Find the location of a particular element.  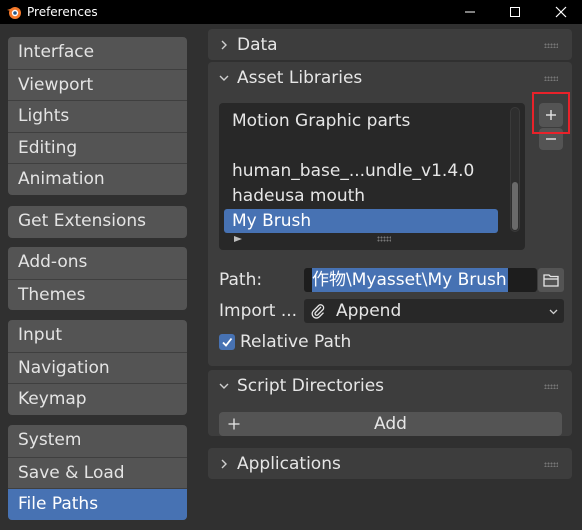

add-button-label: Add is located at coordinates (390, 424).